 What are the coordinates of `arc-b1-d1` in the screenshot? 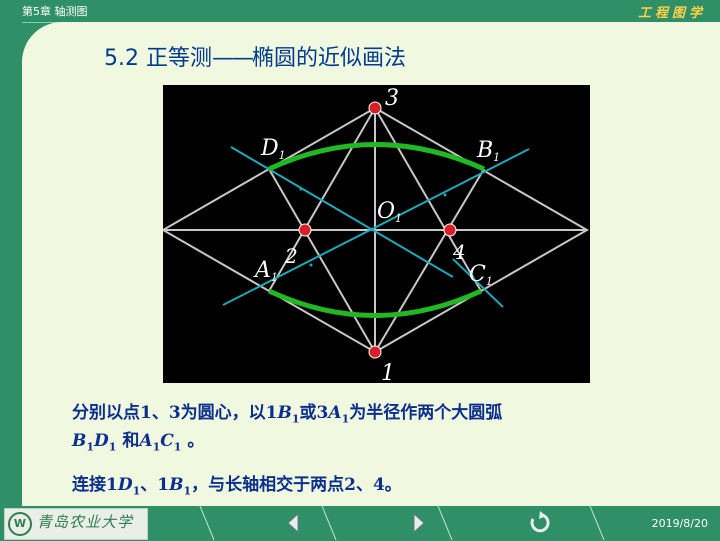 It's located at (376, 157).